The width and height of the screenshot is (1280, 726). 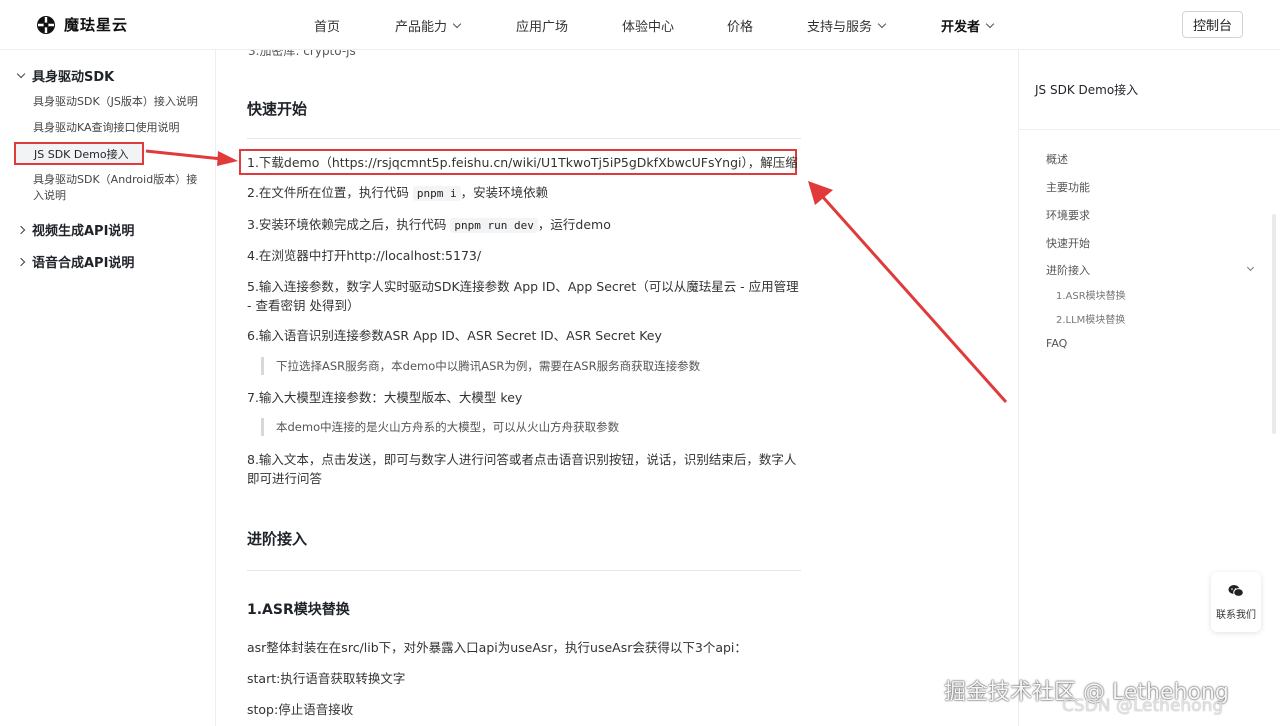 What do you see at coordinates (1236, 590) in the screenshot?
I see `wechat-icon` at bounding box center [1236, 590].